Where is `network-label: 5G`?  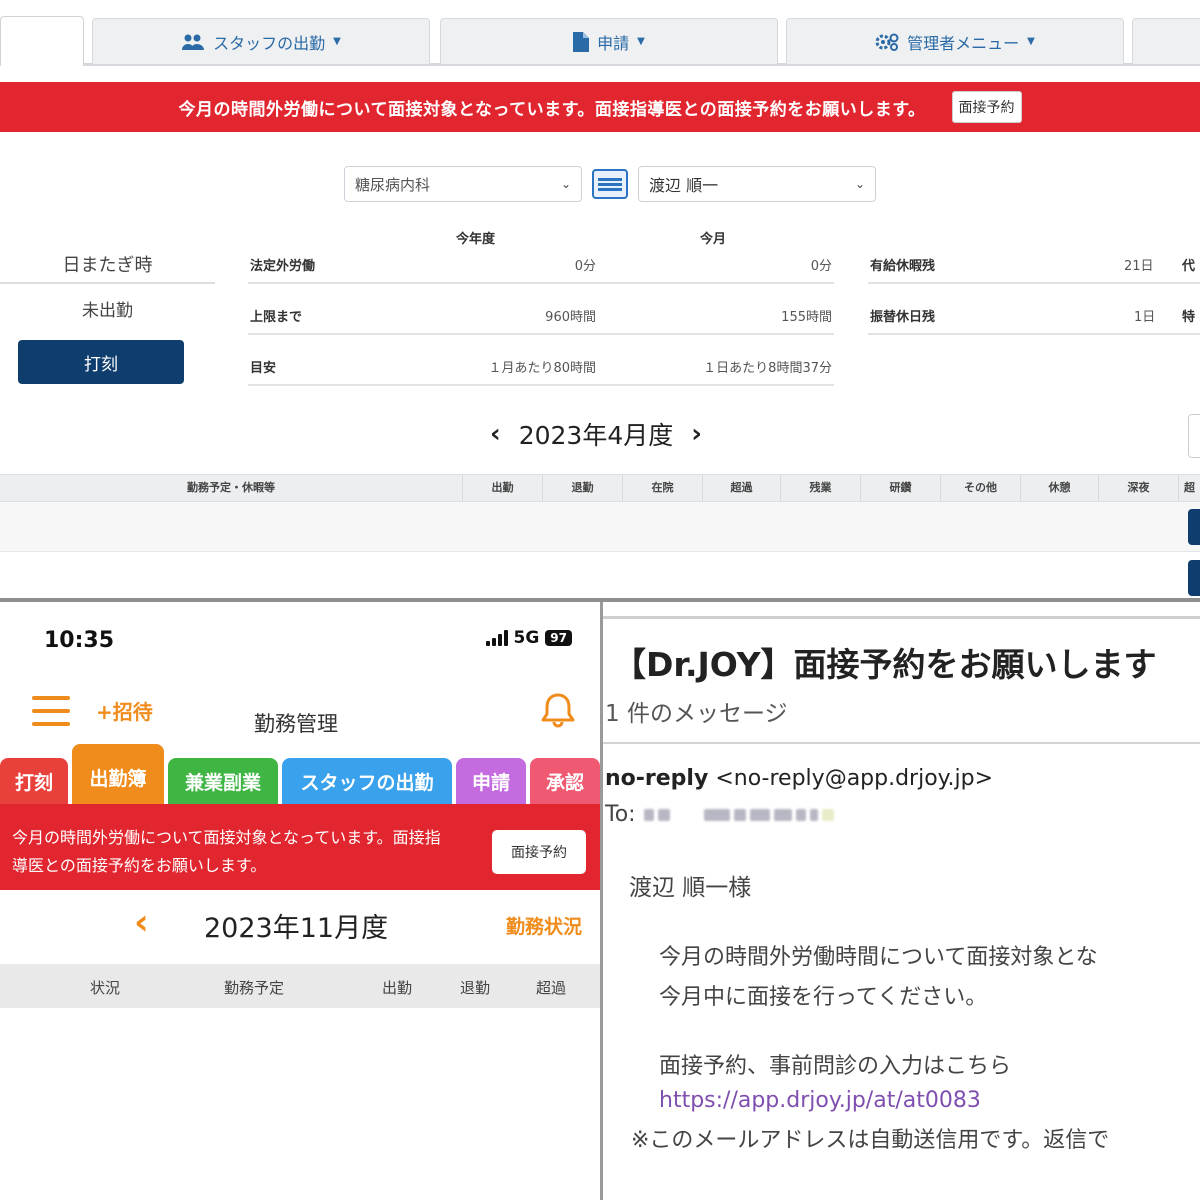
network-label: 5G is located at coordinates (526, 638).